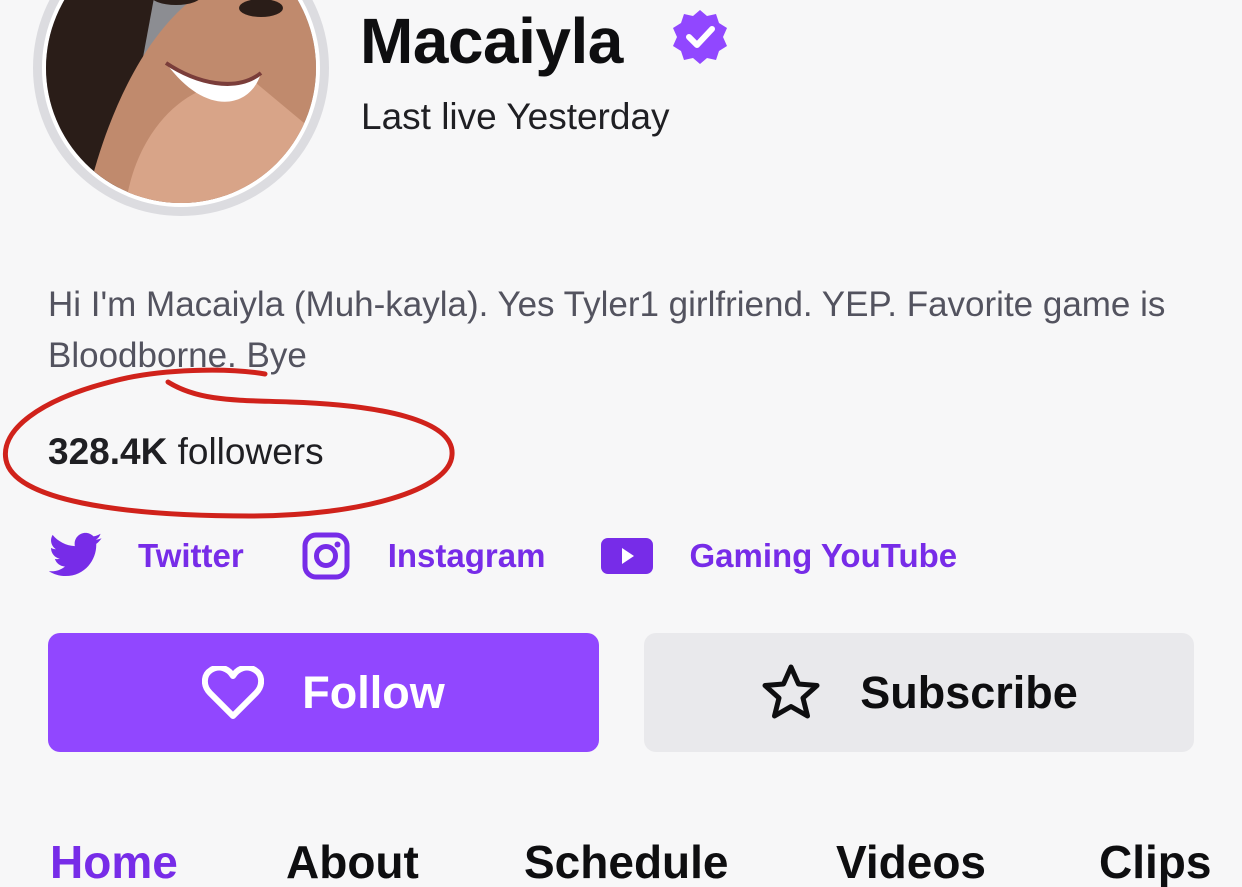 The image size is (1242, 887). I want to click on youtube-icon, so click(627, 556).